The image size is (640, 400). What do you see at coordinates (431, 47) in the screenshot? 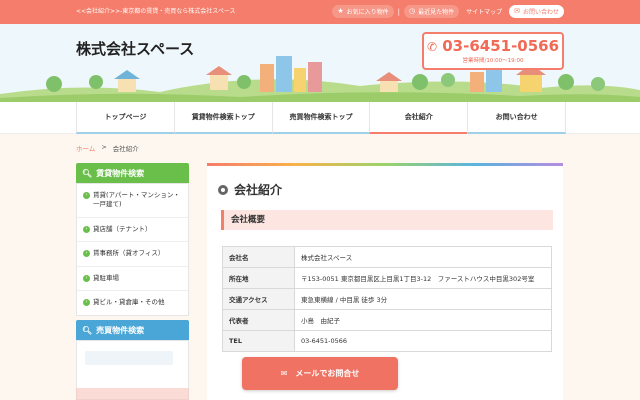
I see `phone-icon: ✆` at bounding box center [431, 47].